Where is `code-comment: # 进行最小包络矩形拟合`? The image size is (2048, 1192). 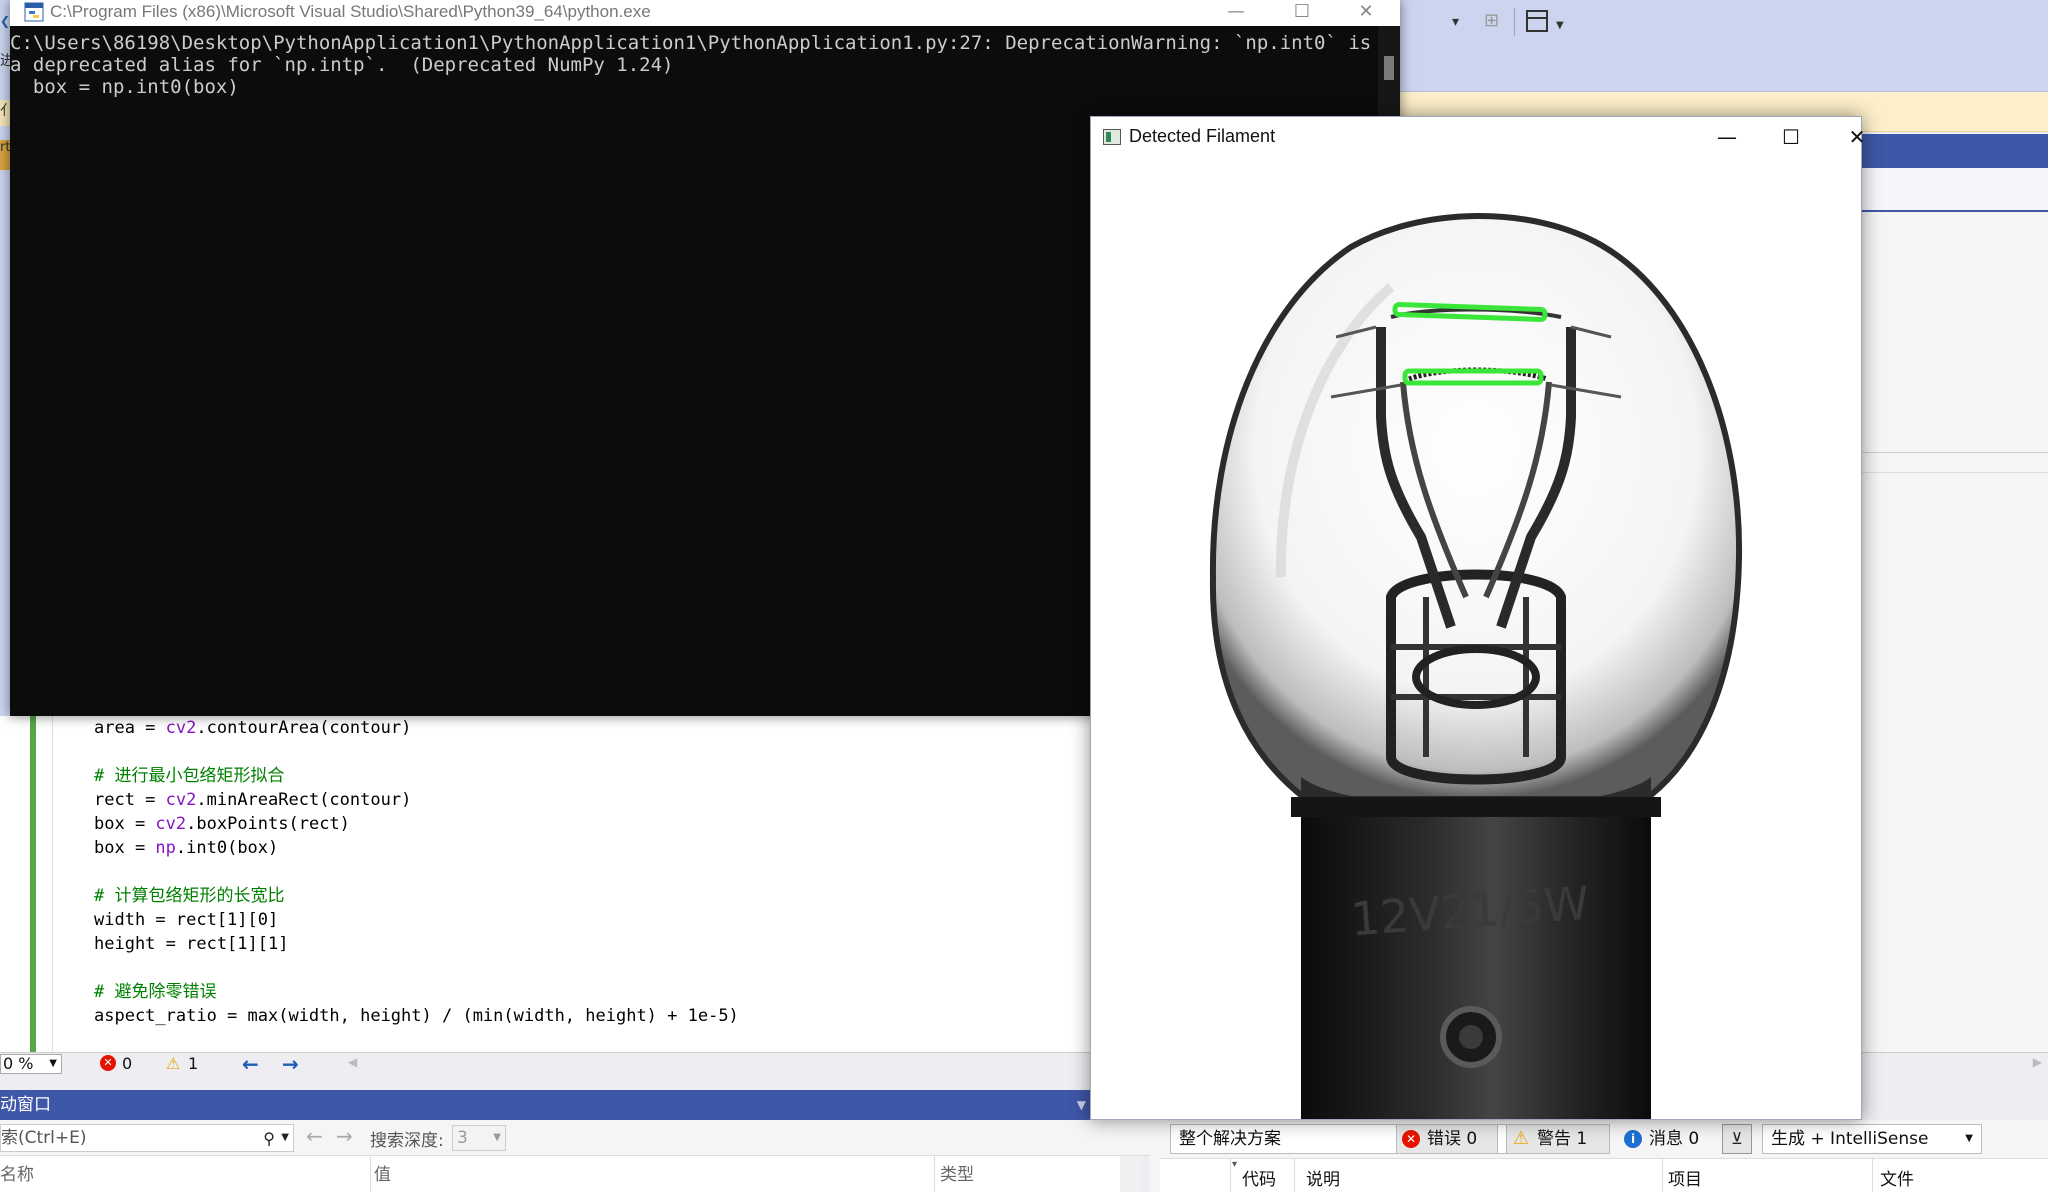
code-comment: # 进行最小包络矩形拟合 is located at coordinates (189, 776).